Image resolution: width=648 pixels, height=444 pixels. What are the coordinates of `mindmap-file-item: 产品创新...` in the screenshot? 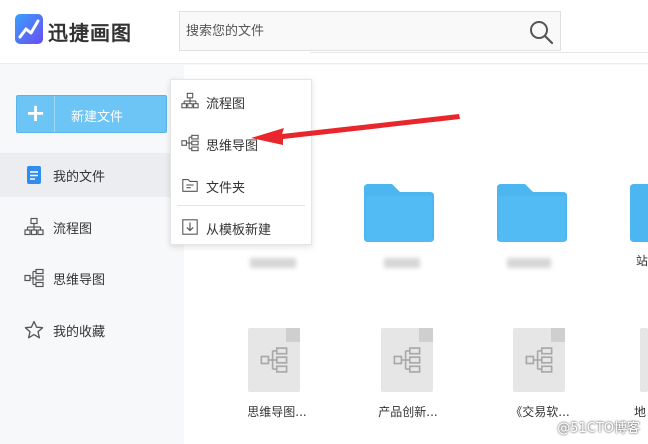 It's located at (408, 383).